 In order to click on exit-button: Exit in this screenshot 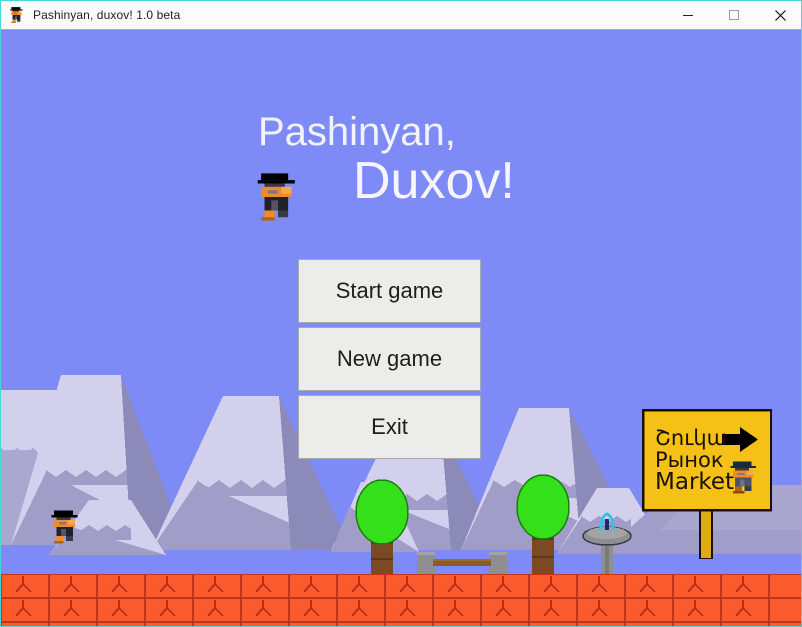, I will do `click(389, 427)`.